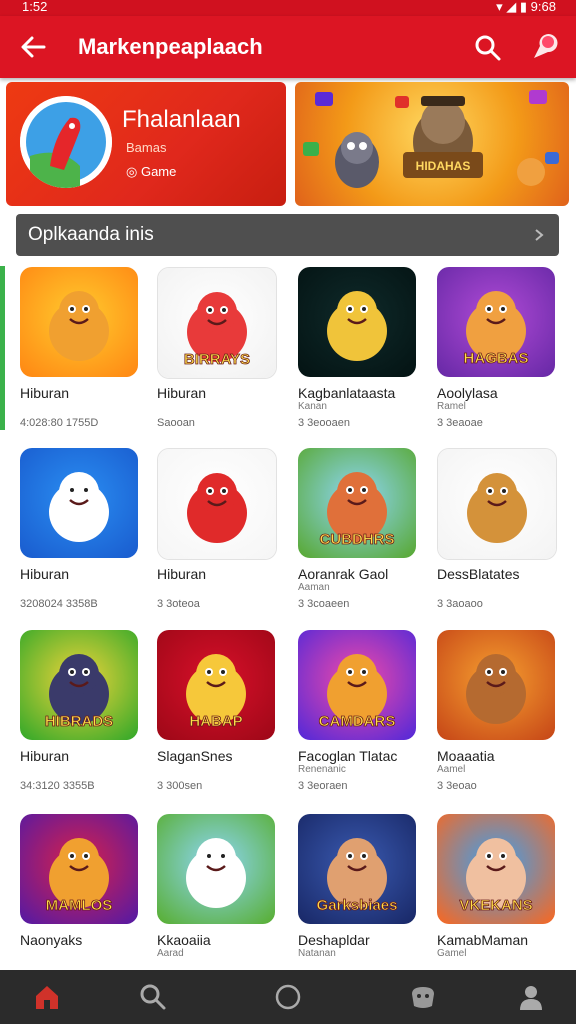  Describe the element at coordinates (79, 905) in the screenshot. I see `artwork-logo-text: MAMLOS` at that location.